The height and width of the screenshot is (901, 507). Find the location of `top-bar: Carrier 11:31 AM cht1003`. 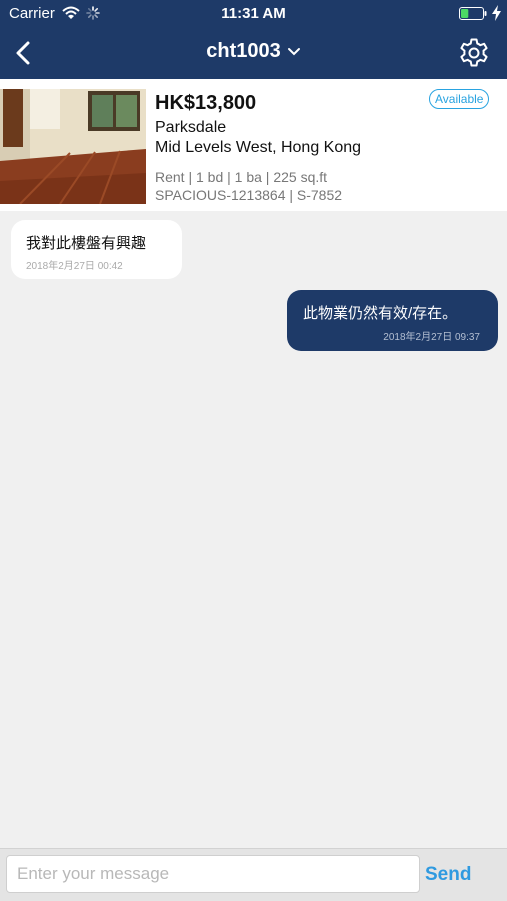

top-bar: Carrier 11:31 AM cht1003 is located at coordinates (253, 39).